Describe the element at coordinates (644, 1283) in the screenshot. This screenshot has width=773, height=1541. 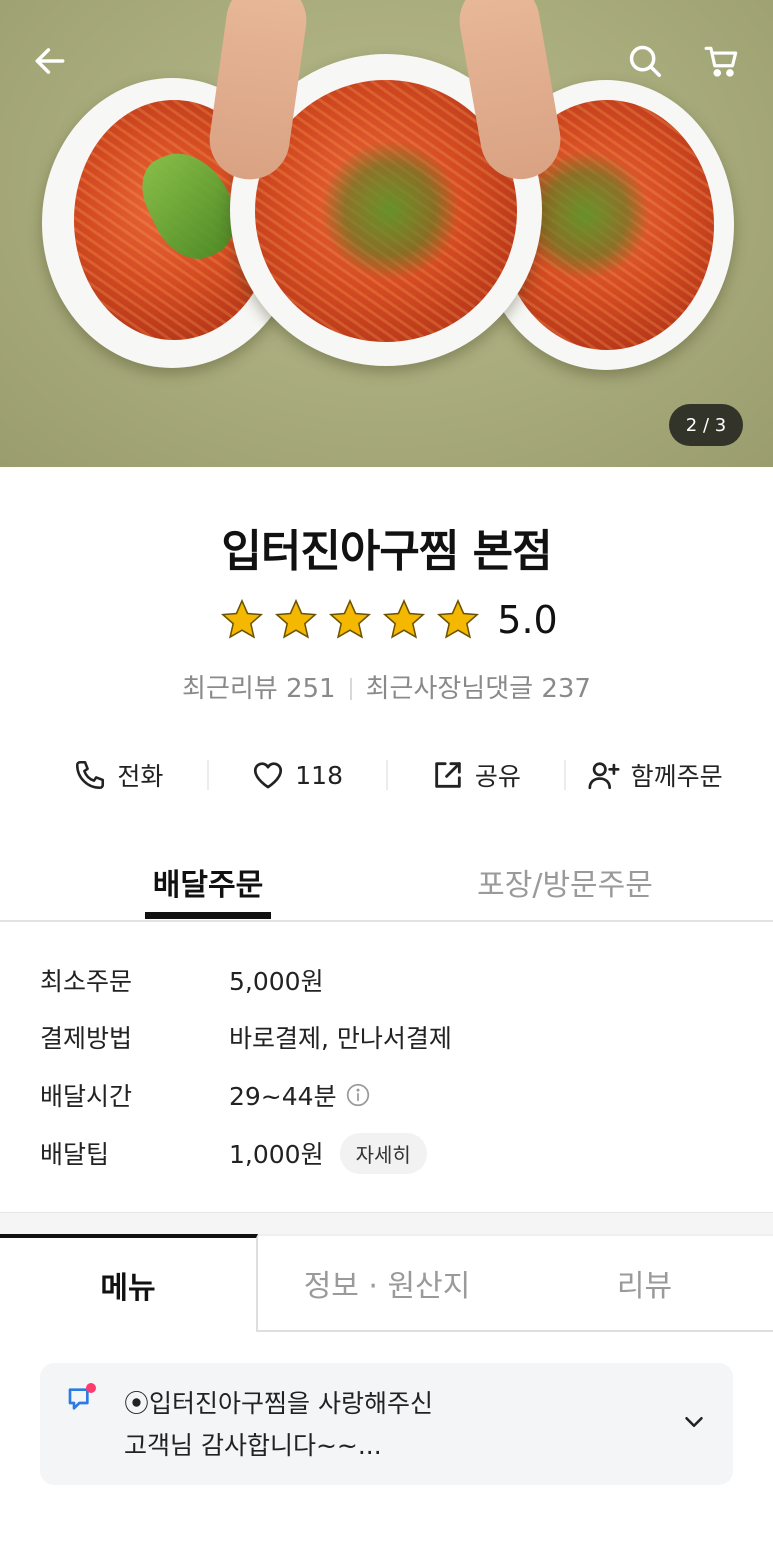
I see `tab-review: 리뷰` at that location.